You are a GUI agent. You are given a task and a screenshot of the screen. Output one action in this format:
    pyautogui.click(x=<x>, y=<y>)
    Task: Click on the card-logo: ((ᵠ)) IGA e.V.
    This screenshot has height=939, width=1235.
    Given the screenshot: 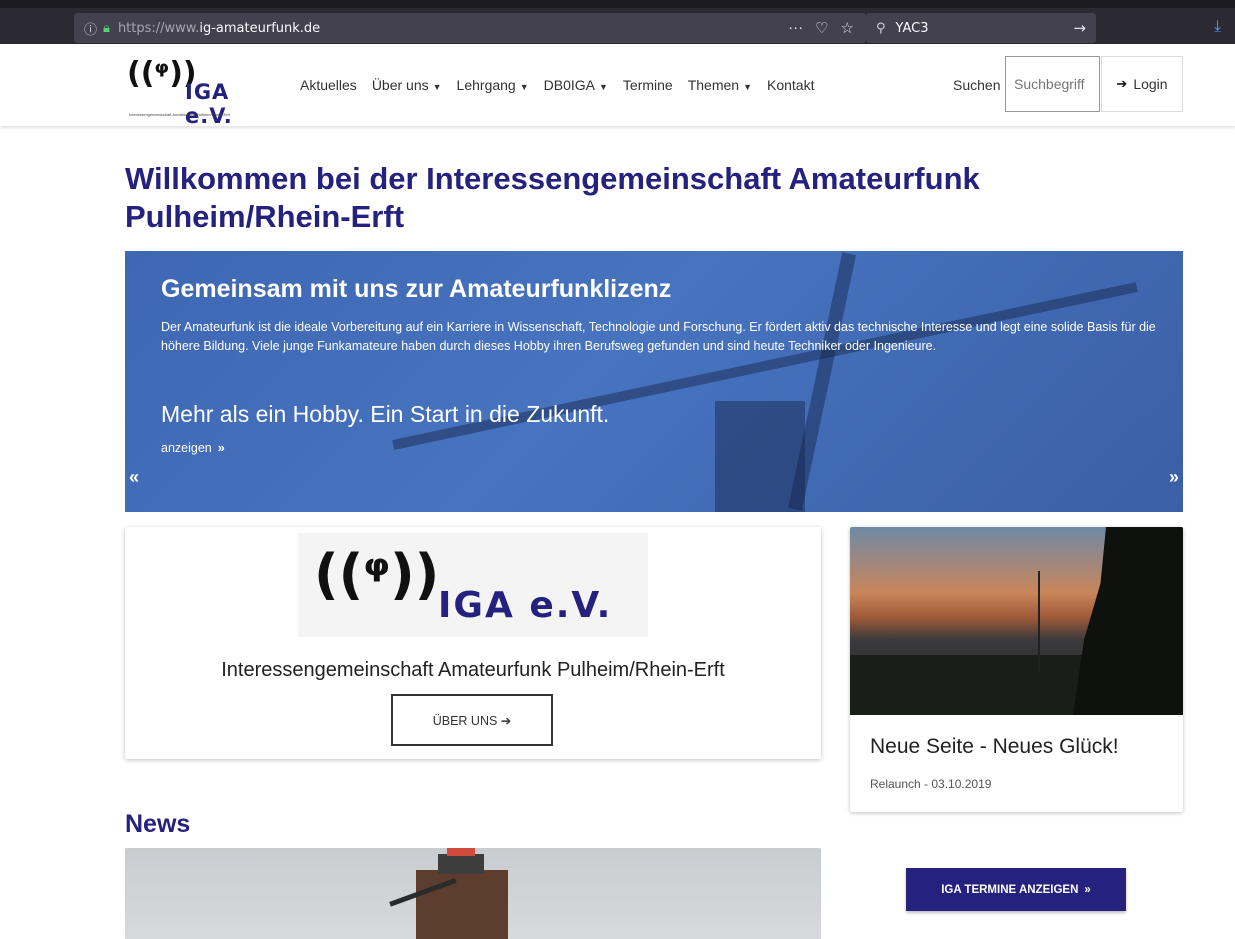 What is the action you would take?
    pyautogui.click(x=473, y=585)
    